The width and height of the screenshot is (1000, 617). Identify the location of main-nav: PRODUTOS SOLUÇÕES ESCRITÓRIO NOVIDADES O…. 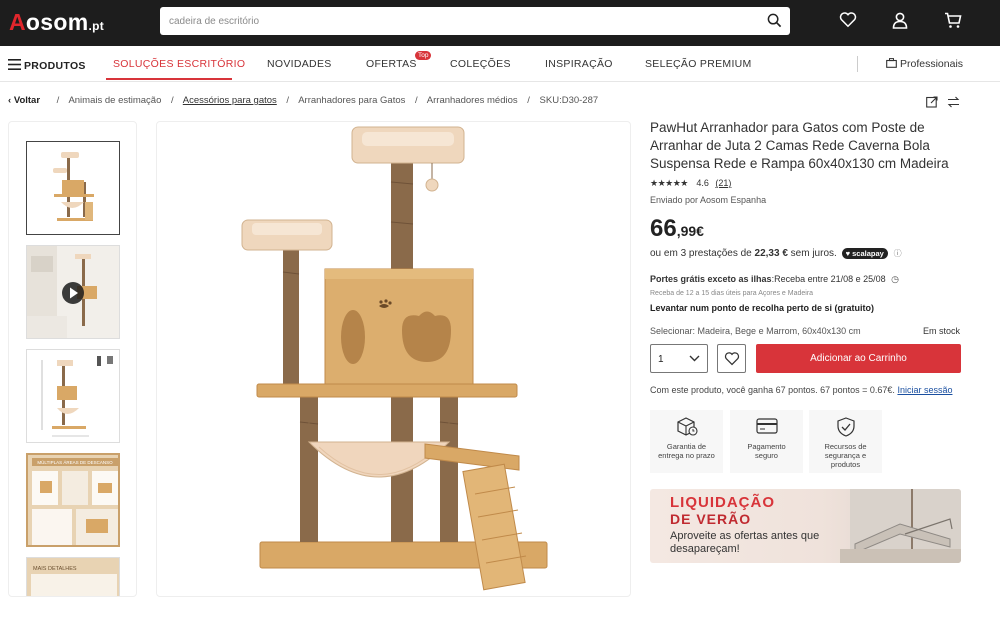
(500, 64).